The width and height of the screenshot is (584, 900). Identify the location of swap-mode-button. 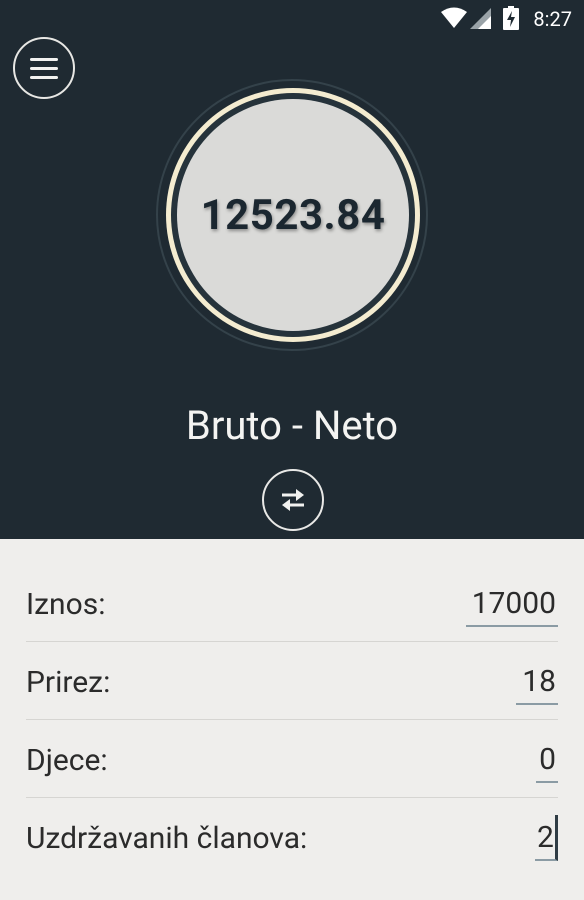
(293, 500).